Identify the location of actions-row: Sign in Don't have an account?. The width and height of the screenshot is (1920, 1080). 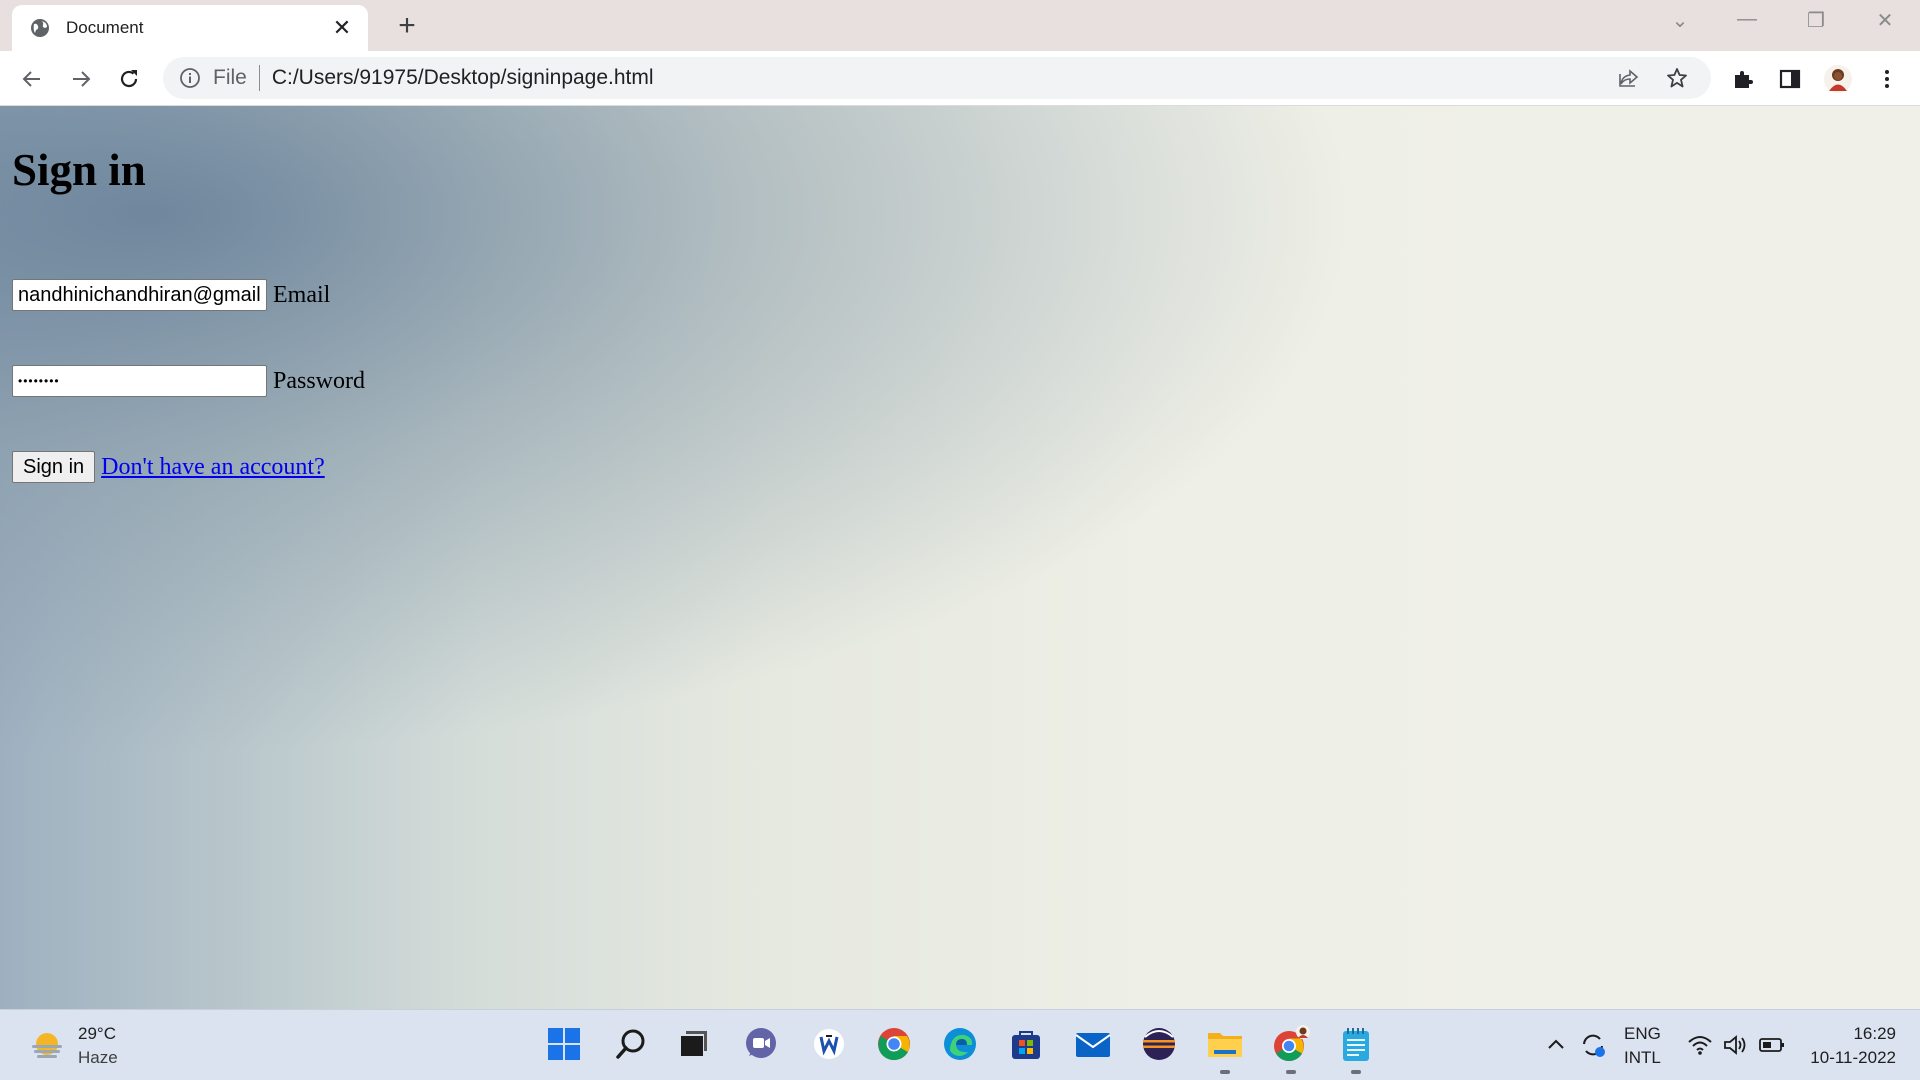
(168, 467).